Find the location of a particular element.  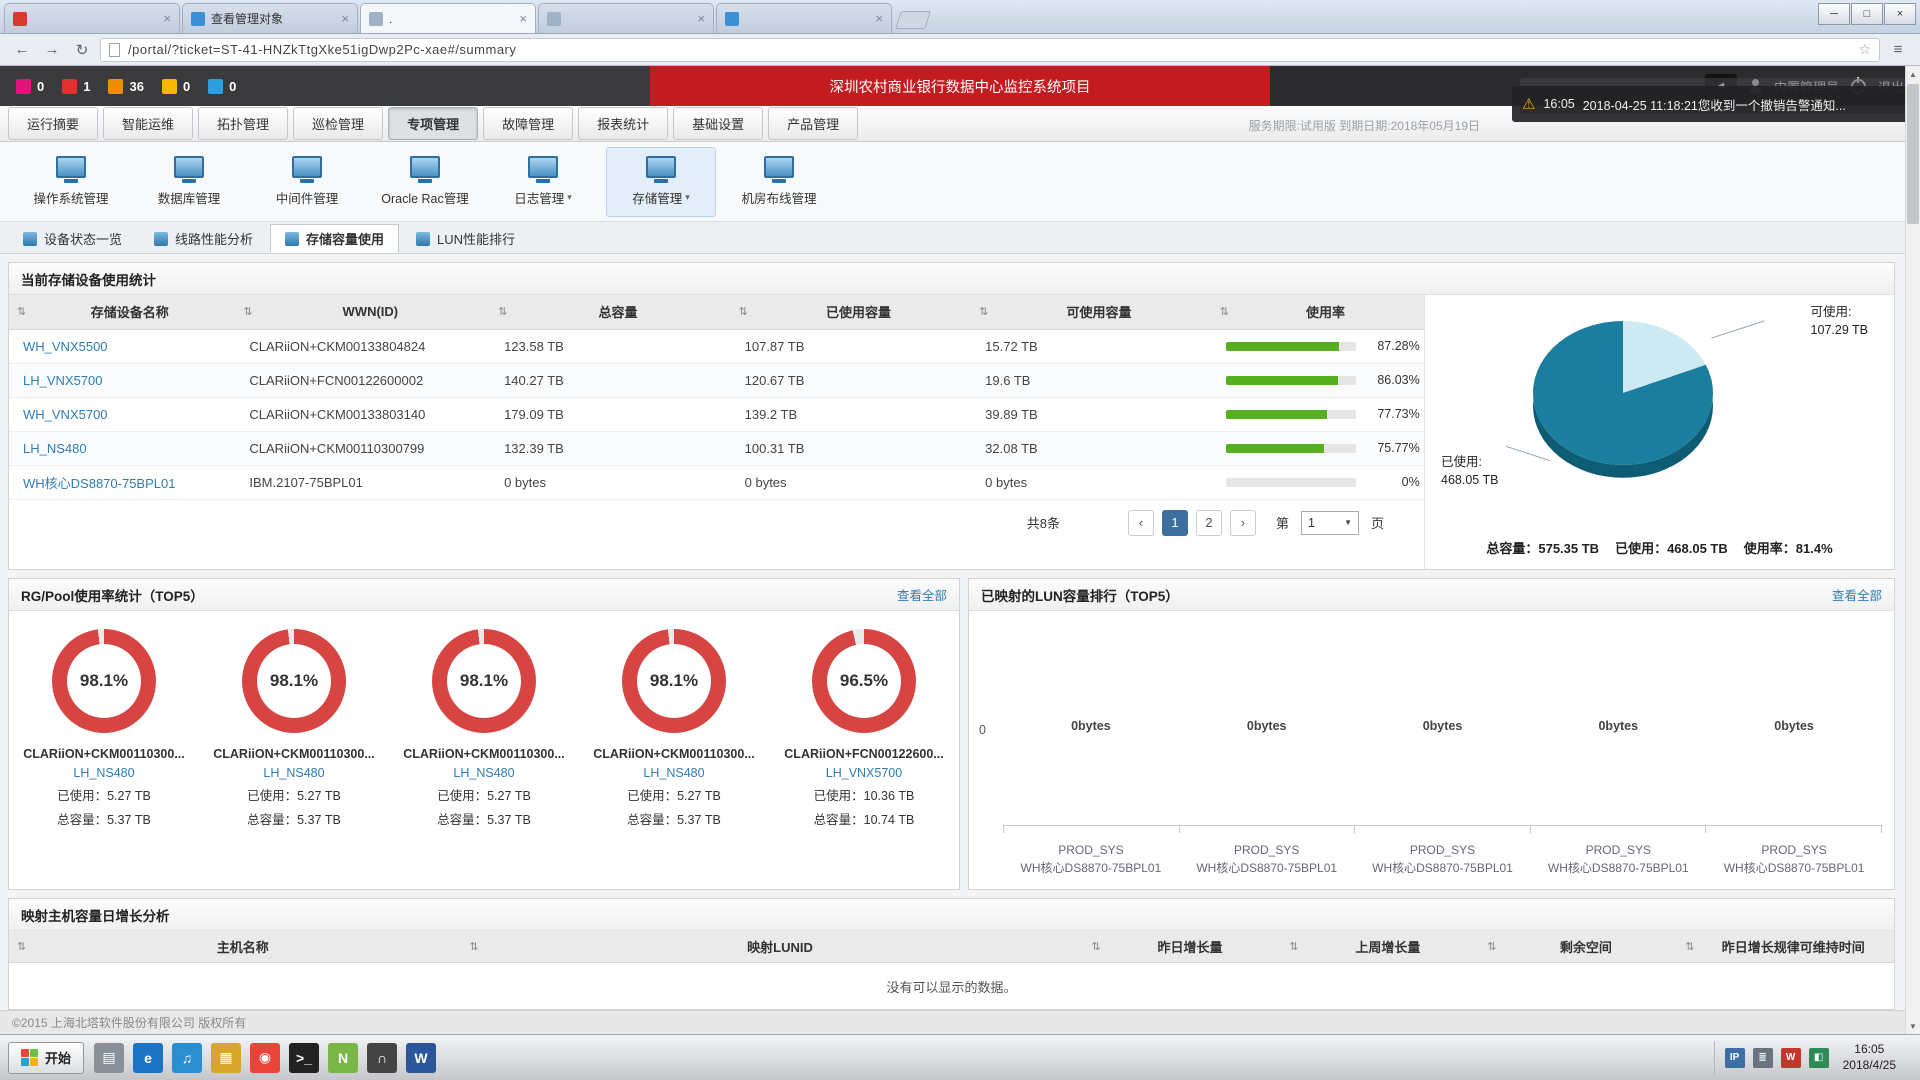

col-yesterday-growth: ⇅ 昨日增长量 is located at coordinates (1182, 946).